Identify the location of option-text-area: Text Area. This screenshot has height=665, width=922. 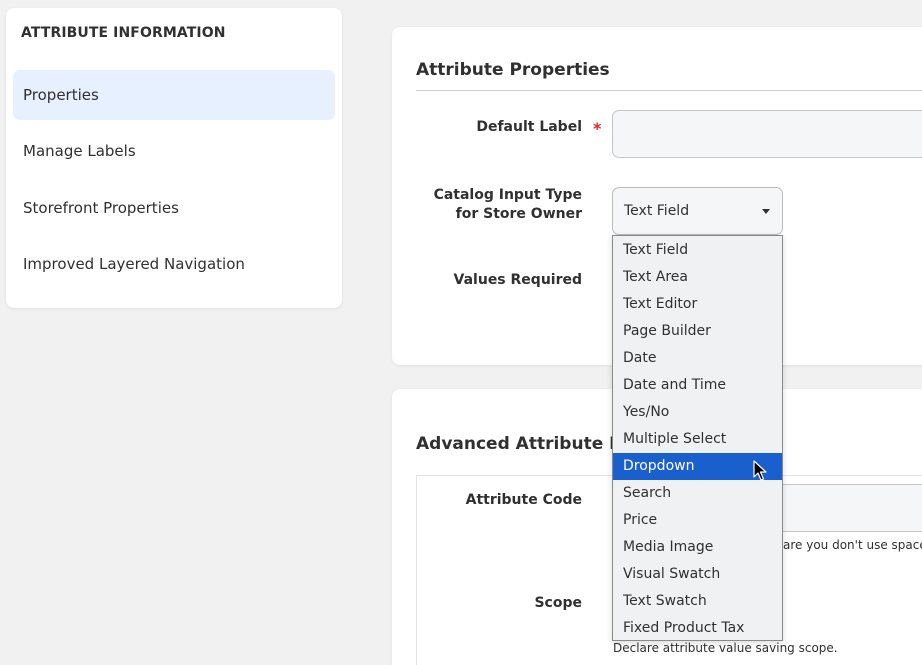
(697, 277).